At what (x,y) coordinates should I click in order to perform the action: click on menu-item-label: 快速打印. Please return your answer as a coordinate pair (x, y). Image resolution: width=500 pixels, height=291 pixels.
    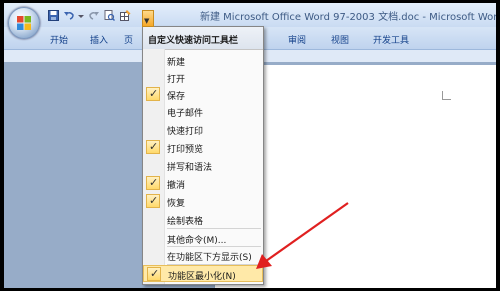
    Looking at the image, I should click on (185, 132).